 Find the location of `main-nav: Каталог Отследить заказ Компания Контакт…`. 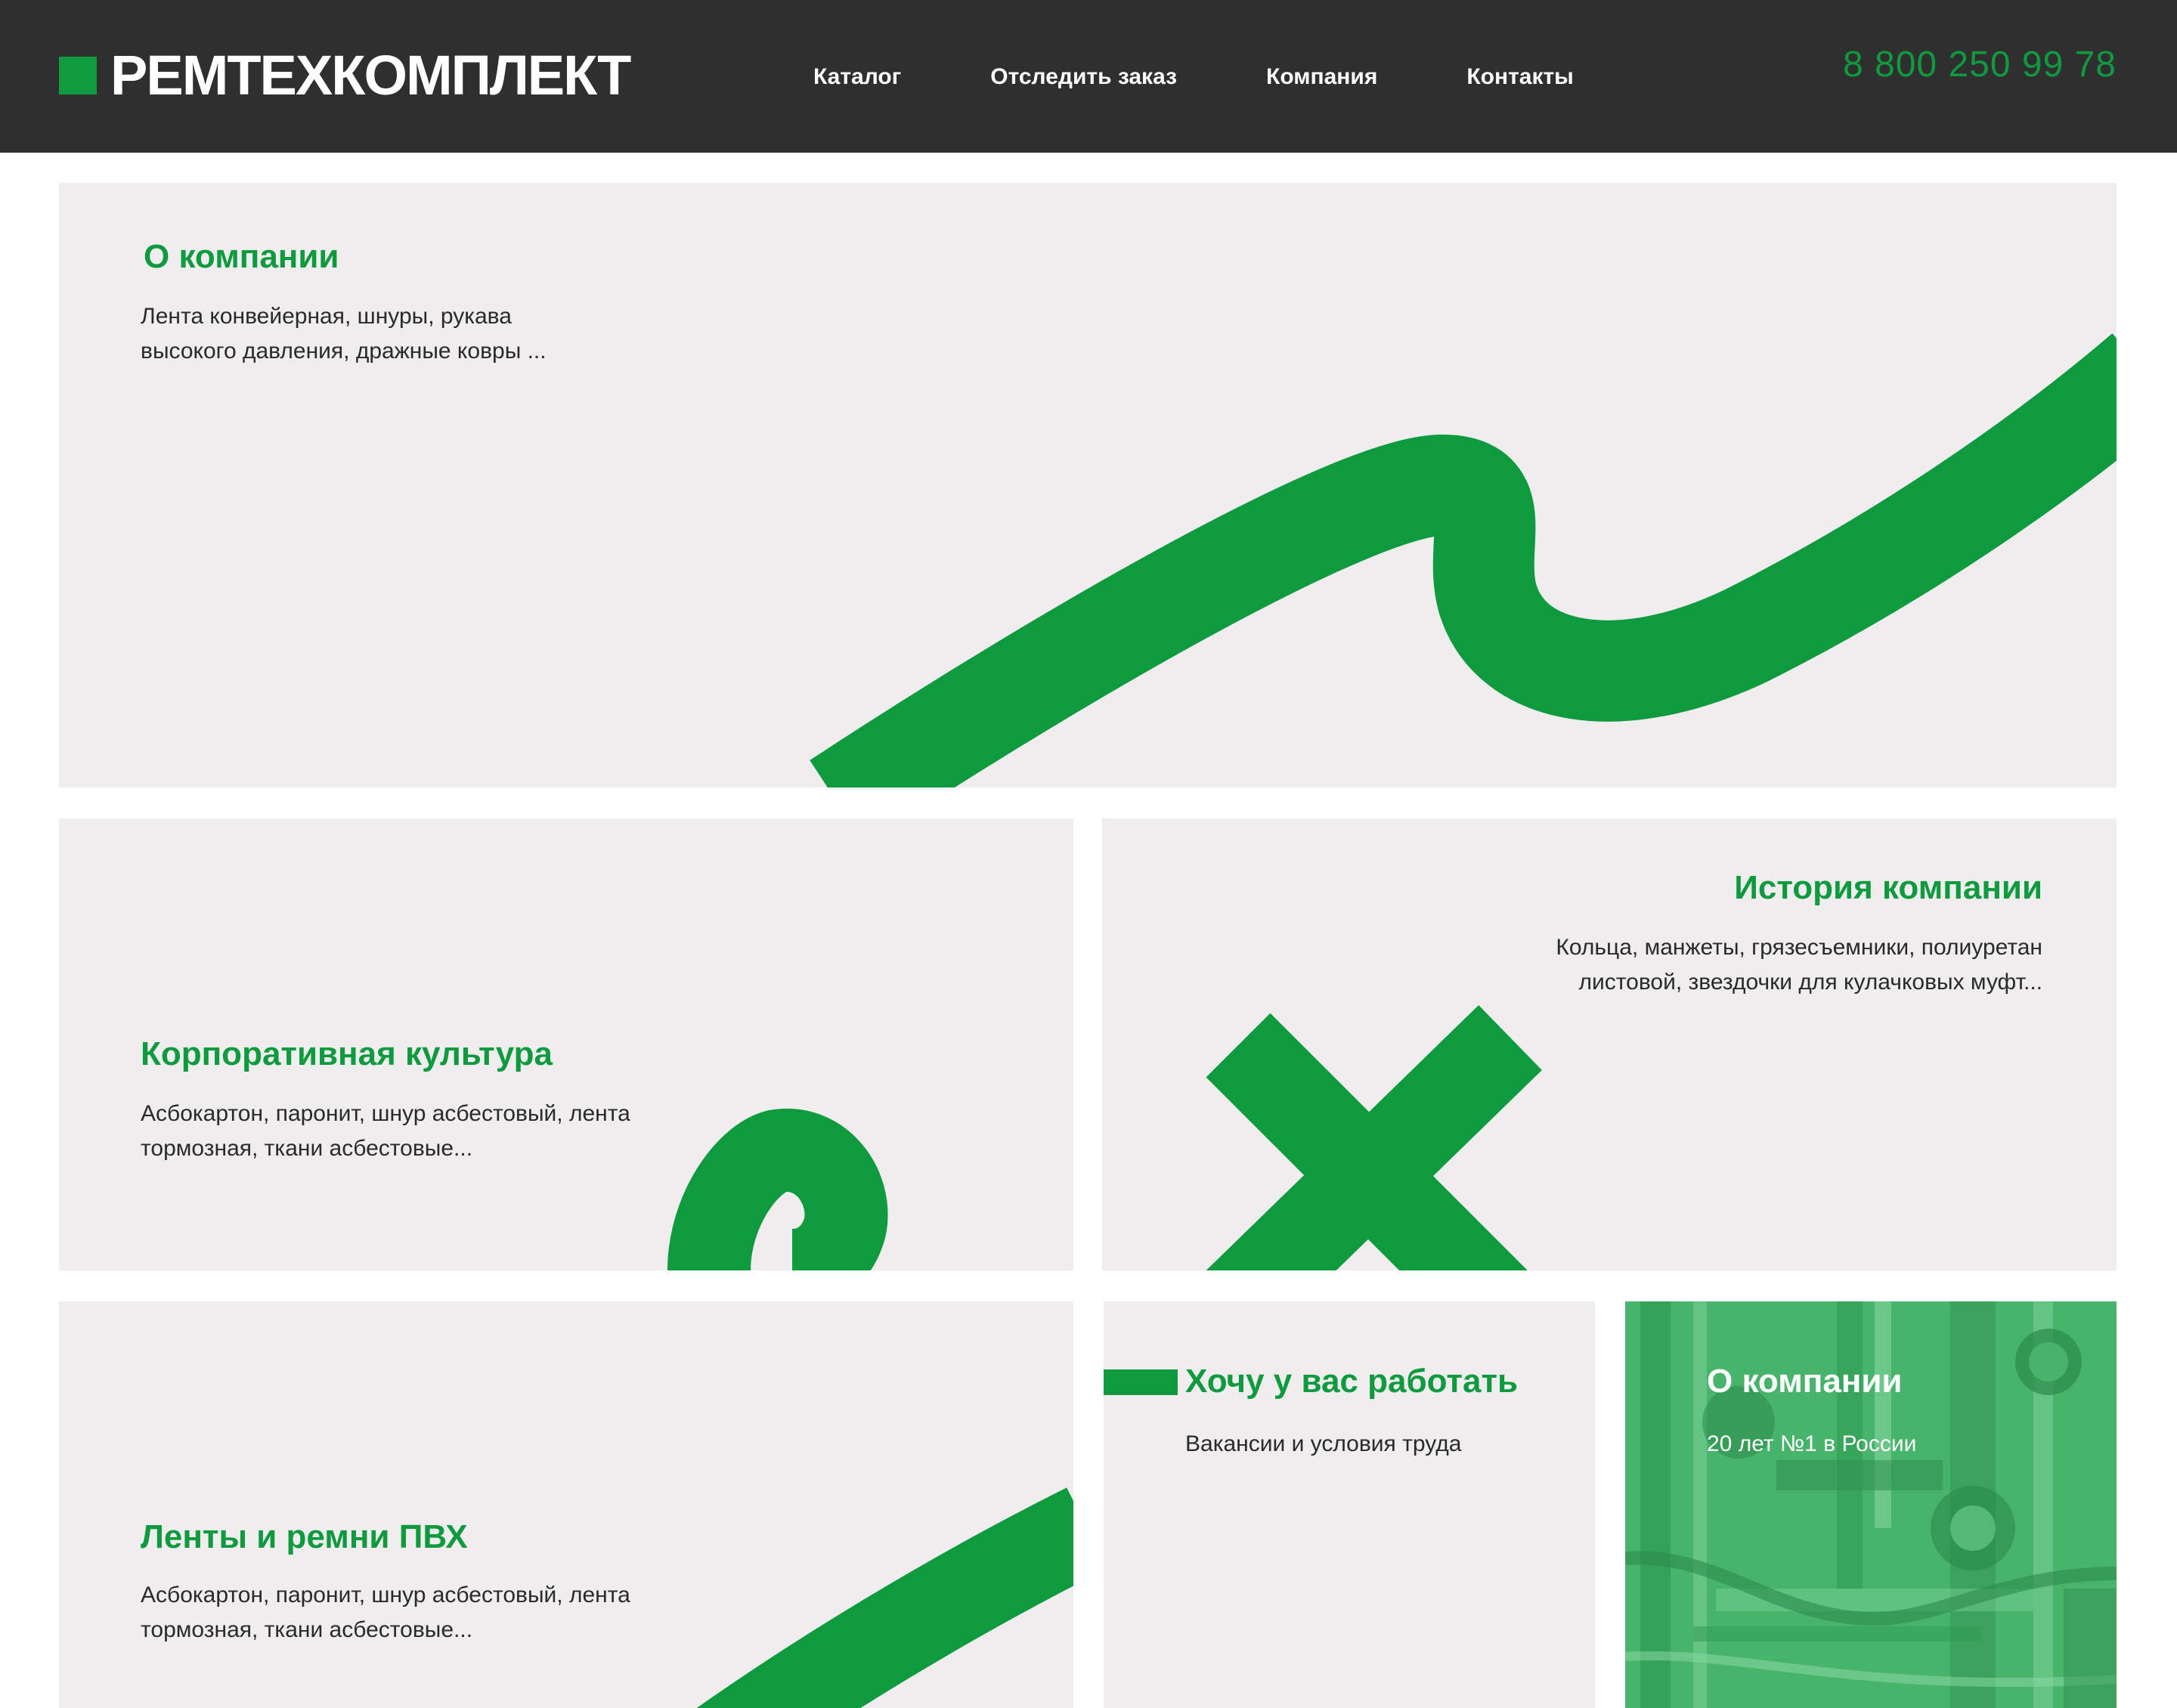

main-nav: Каталог Отследить заказ Компания Контакт… is located at coordinates (1193, 77).